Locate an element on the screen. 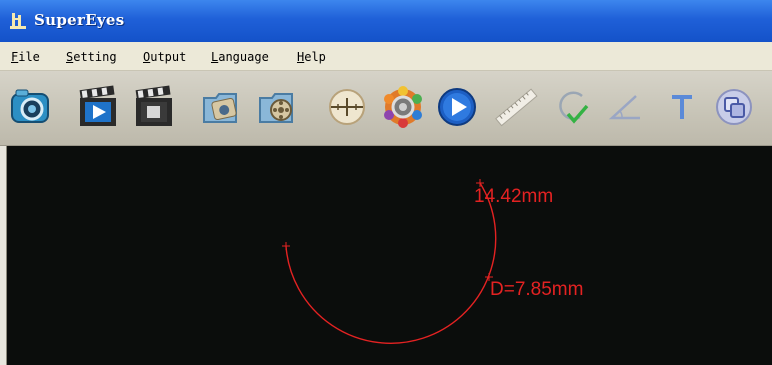  text-tool-button is located at coordinates (682, 107).